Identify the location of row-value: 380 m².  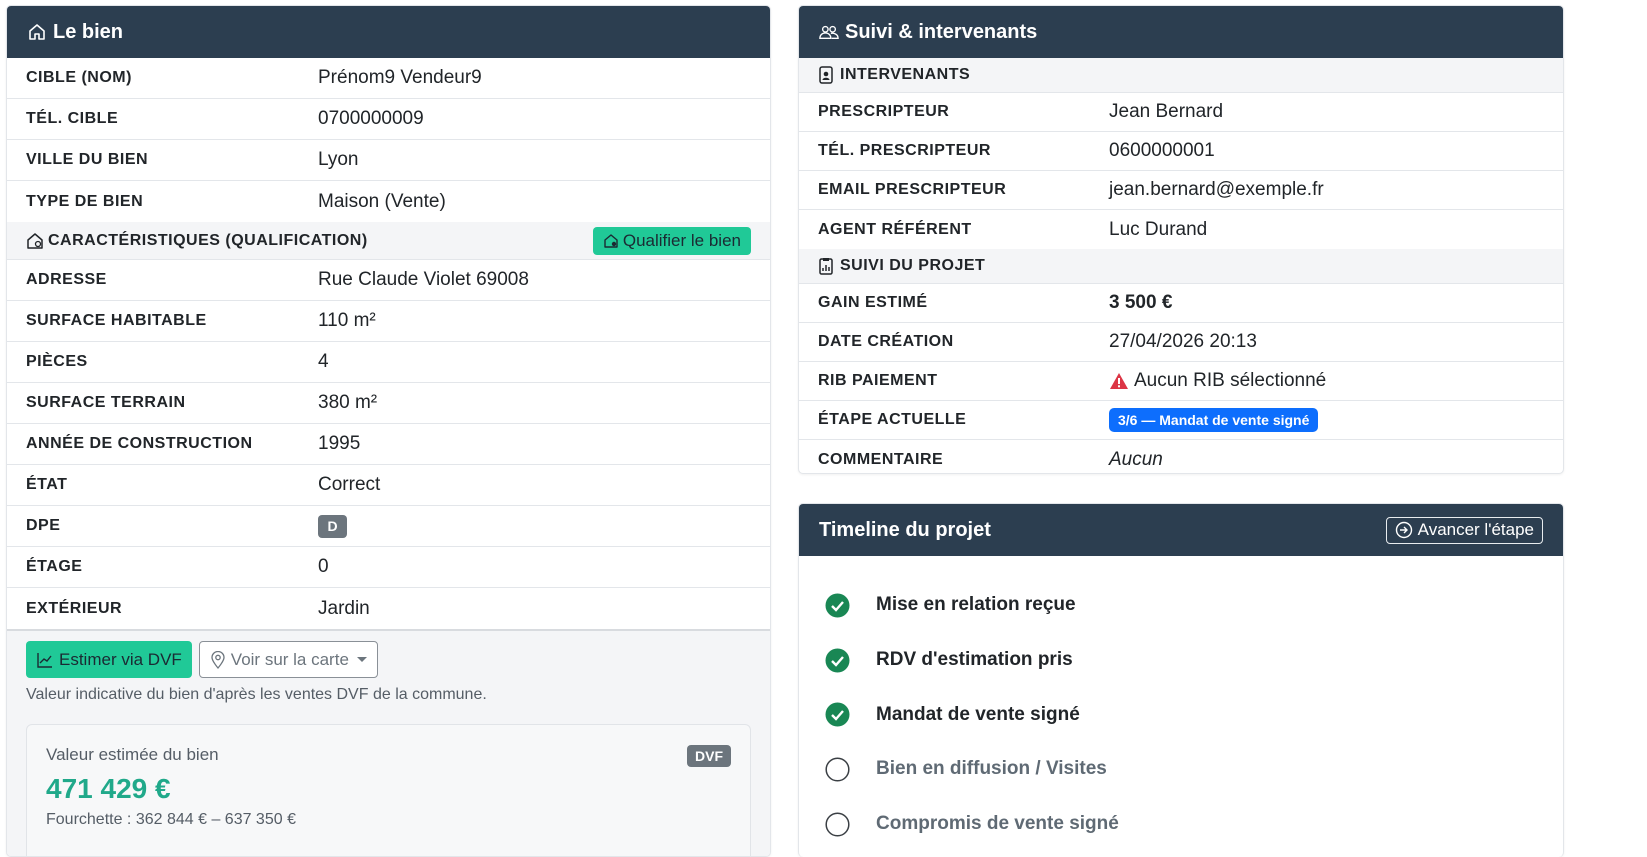
(348, 402).